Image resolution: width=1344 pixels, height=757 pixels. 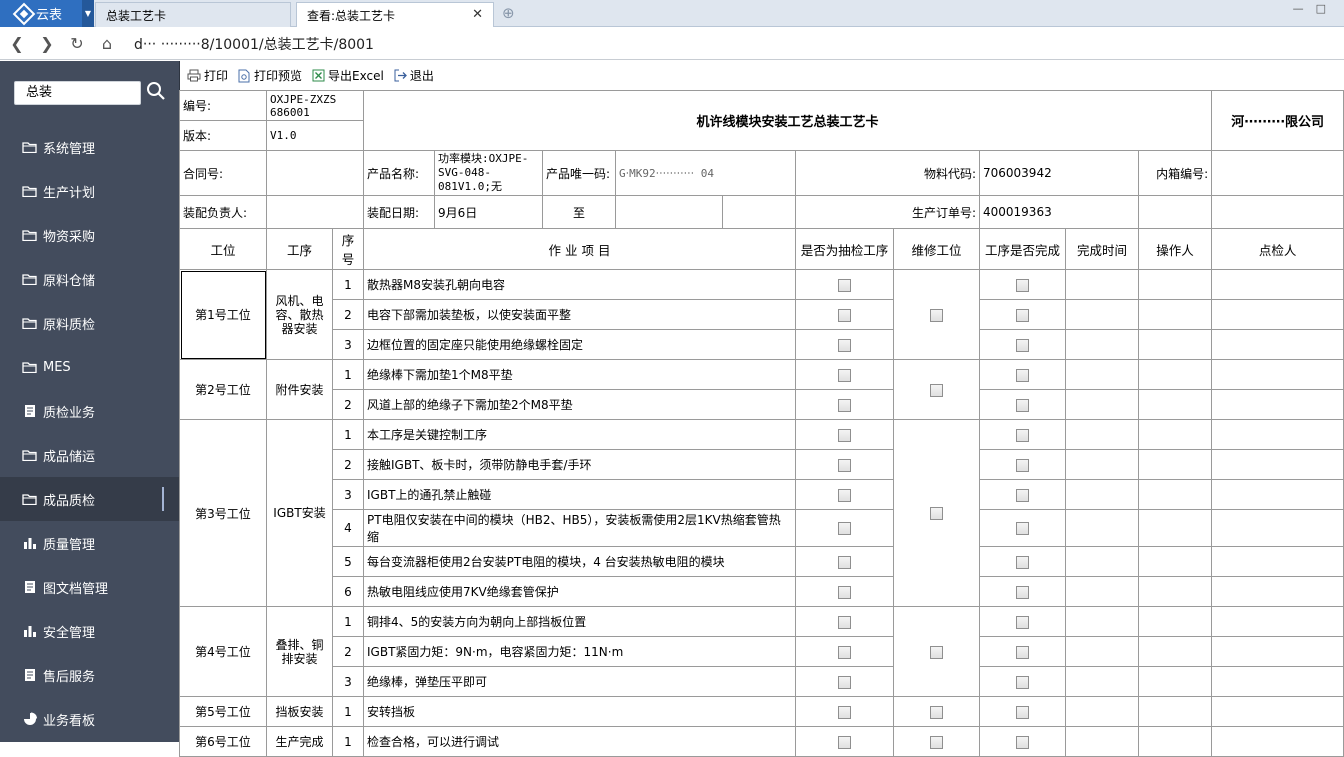 I want to click on sidebar-item-11: 安全管理, so click(x=90, y=631).